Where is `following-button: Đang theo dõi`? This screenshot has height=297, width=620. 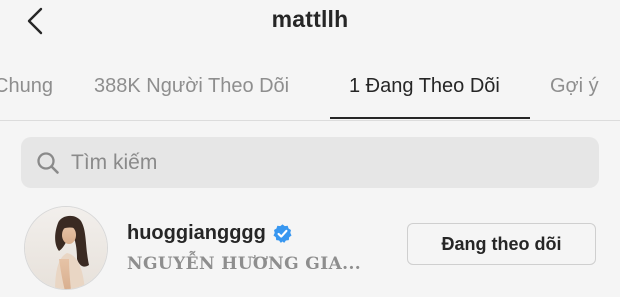 following-button: Đang theo dõi is located at coordinates (501, 244).